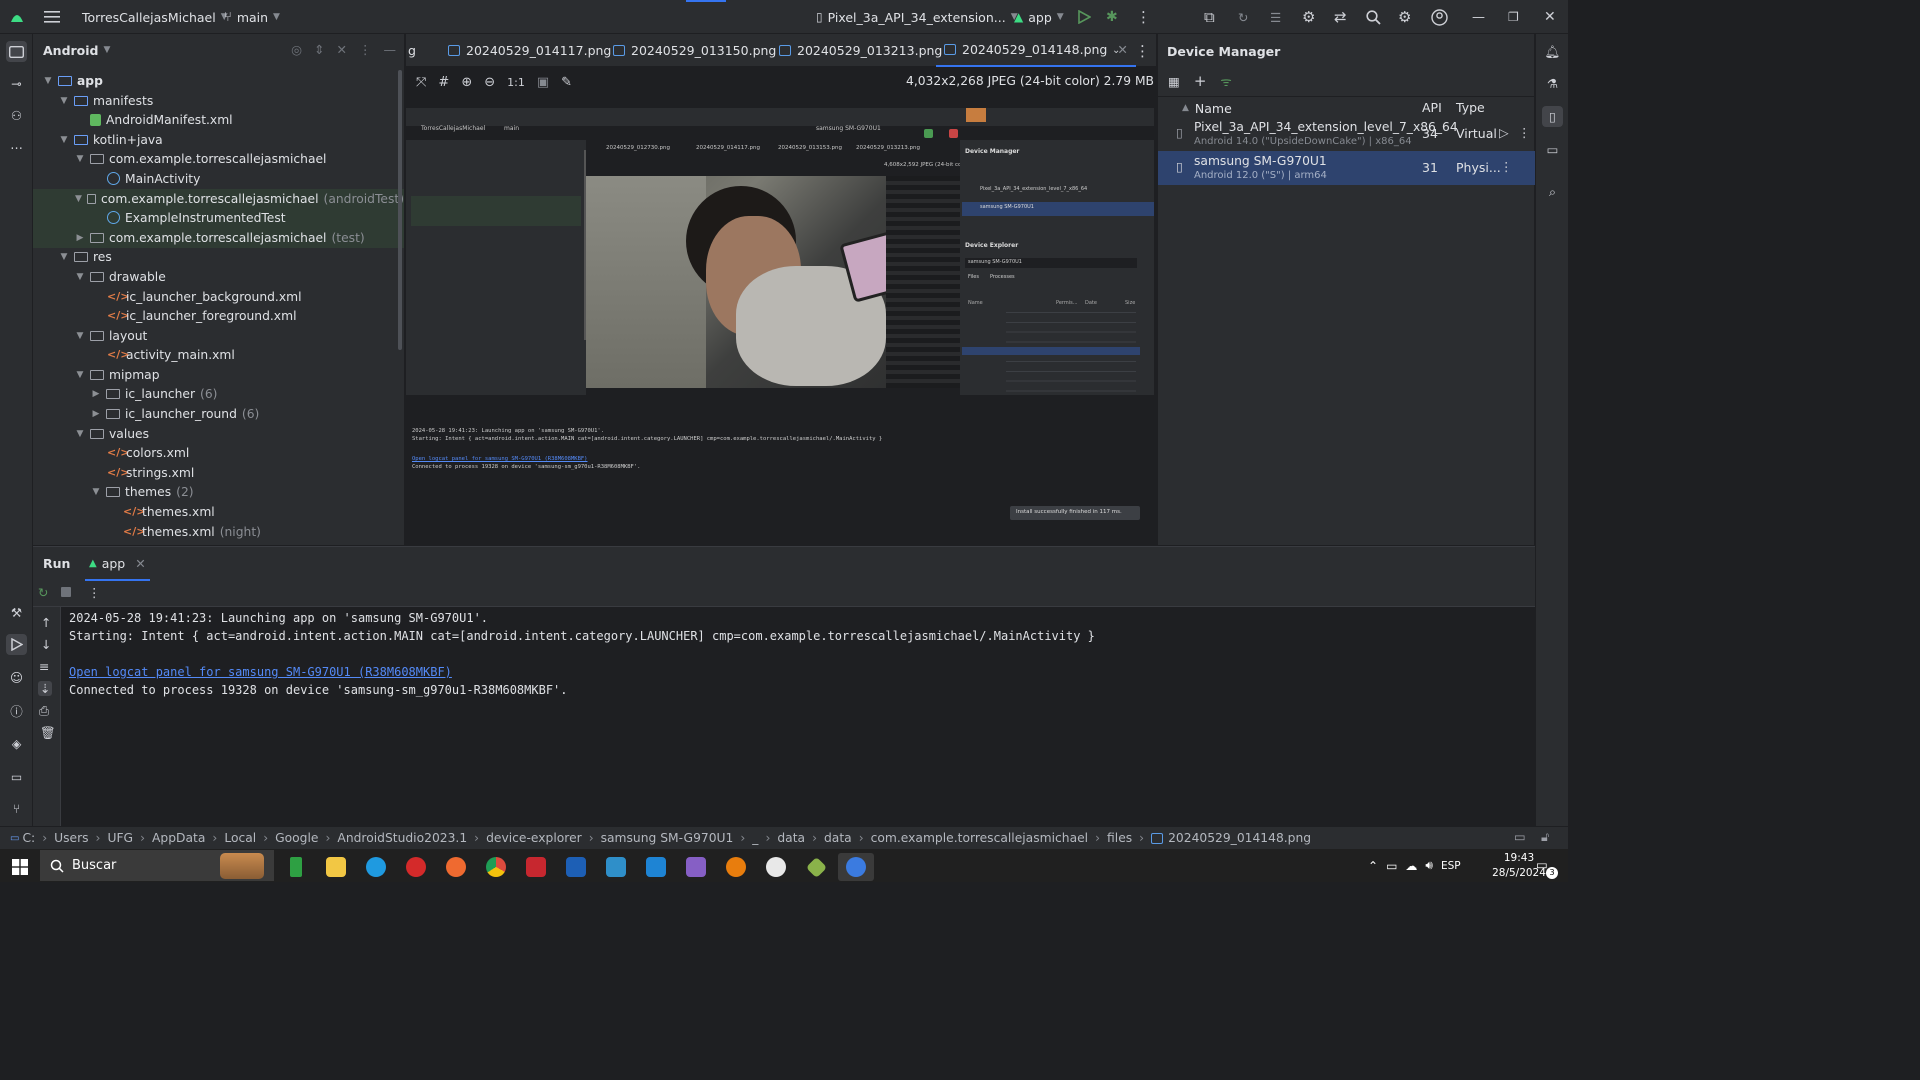 The width and height of the screenshot is (1920, 1080). I want to click on app-quality-icon: ◈, so click(16, 743).